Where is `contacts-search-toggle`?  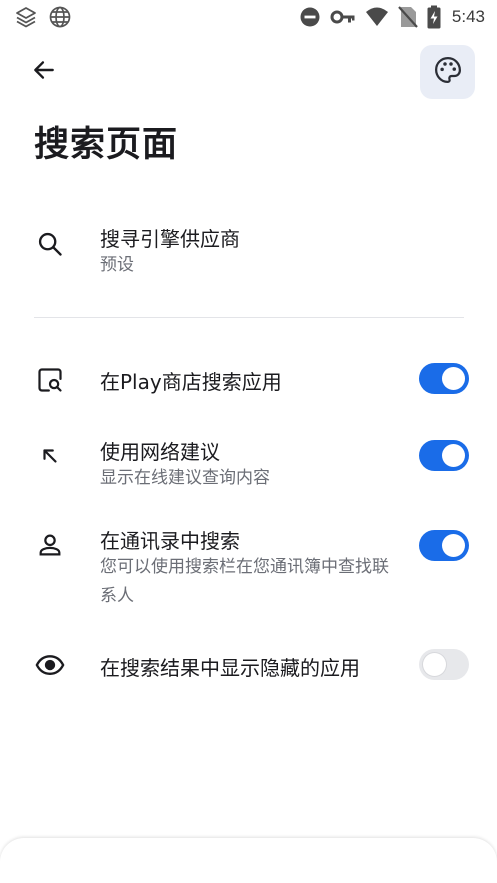 contacts-search-toggle is located at coordinates (444, 545).